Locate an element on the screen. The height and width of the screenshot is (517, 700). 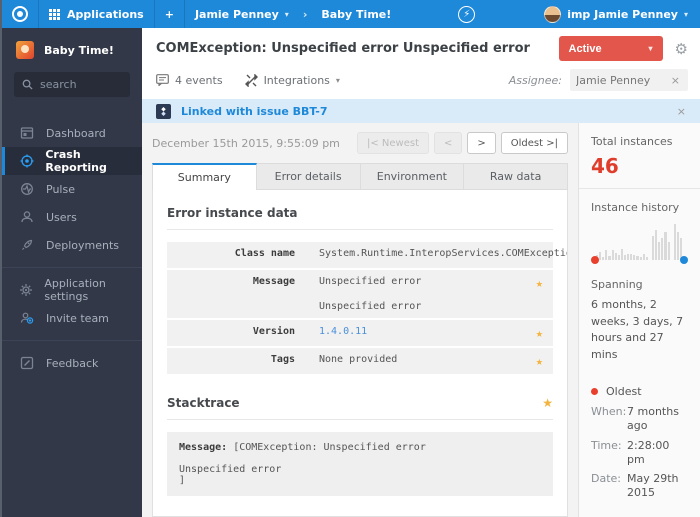
sidebar-item-pulse: Pulse is located at coordinates (72, 189).